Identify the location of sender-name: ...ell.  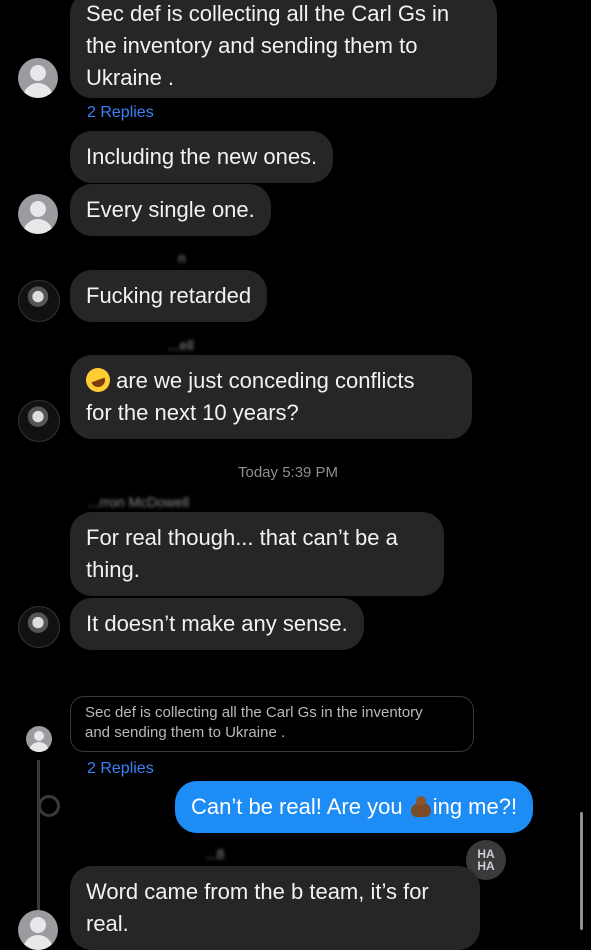
(181, 345).